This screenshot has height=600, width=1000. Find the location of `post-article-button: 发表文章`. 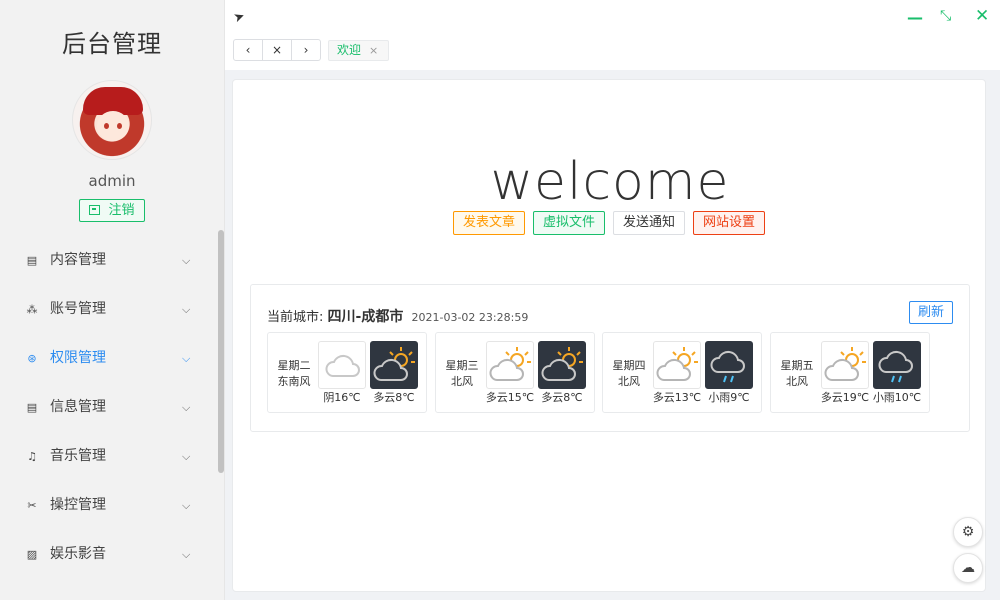

post-article-button: 发表文章 is located at coordinates (489, 223).